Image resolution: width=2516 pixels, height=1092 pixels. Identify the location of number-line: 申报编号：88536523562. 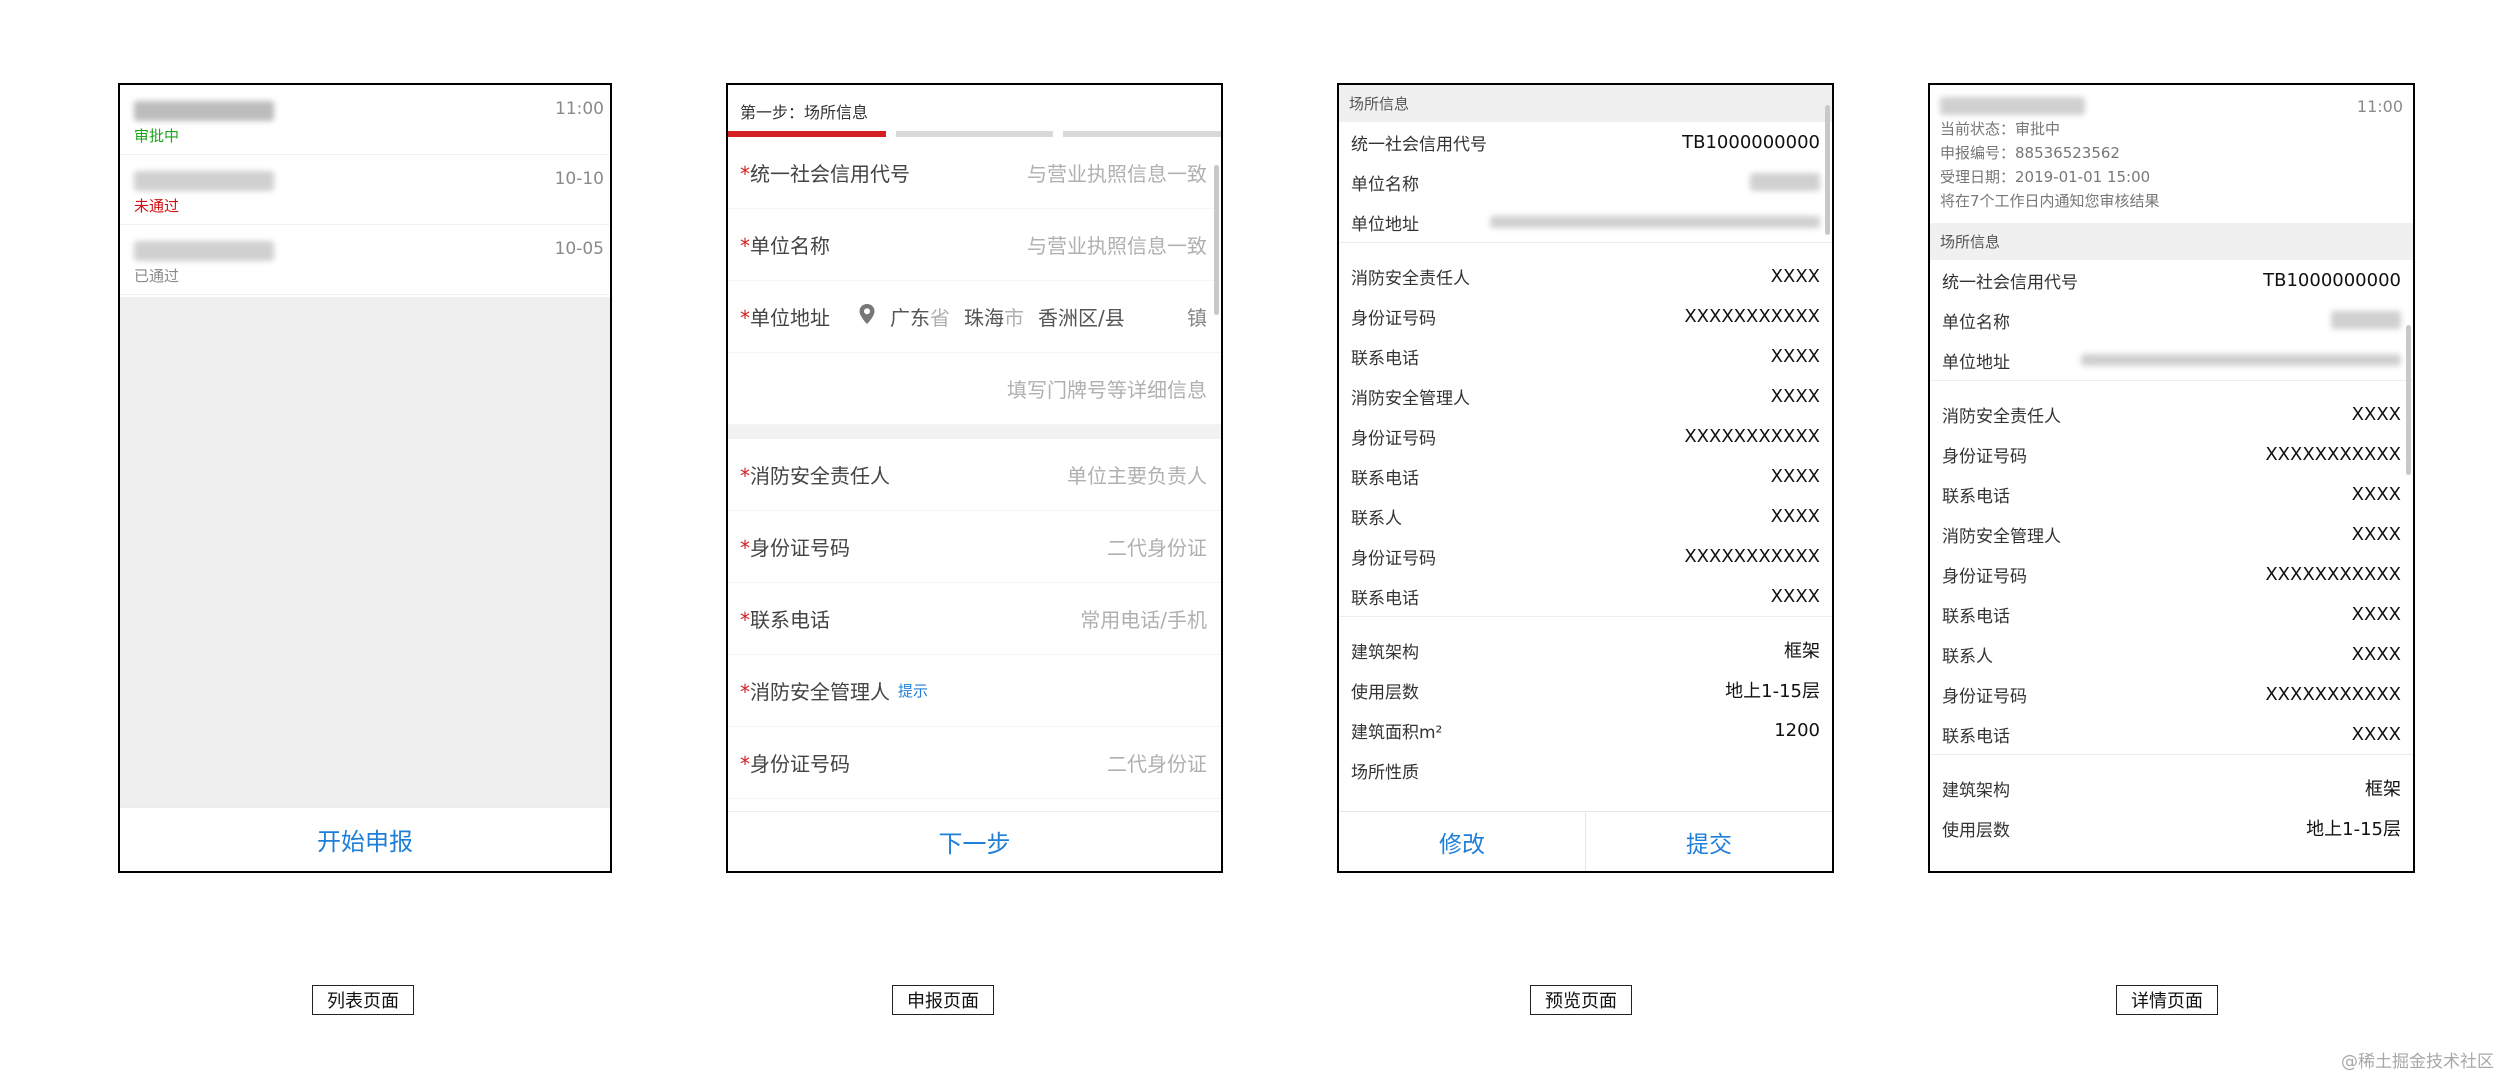
(2030, 153).